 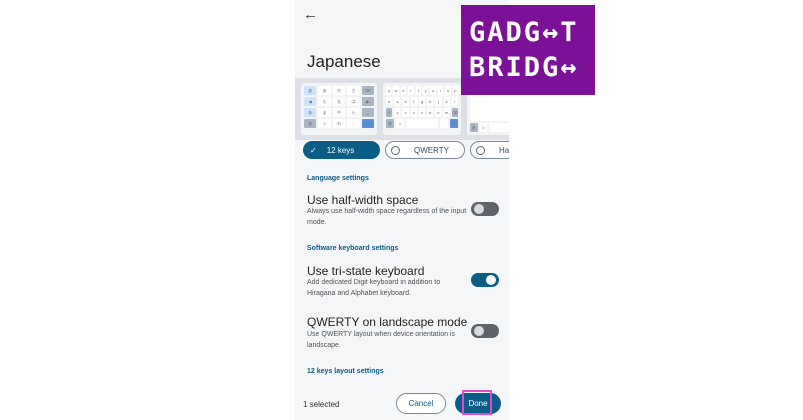 What do you see at coordinates (485, 209) in the screenshot?
I see `toggle-half-width` at bounding box center [485, 209].